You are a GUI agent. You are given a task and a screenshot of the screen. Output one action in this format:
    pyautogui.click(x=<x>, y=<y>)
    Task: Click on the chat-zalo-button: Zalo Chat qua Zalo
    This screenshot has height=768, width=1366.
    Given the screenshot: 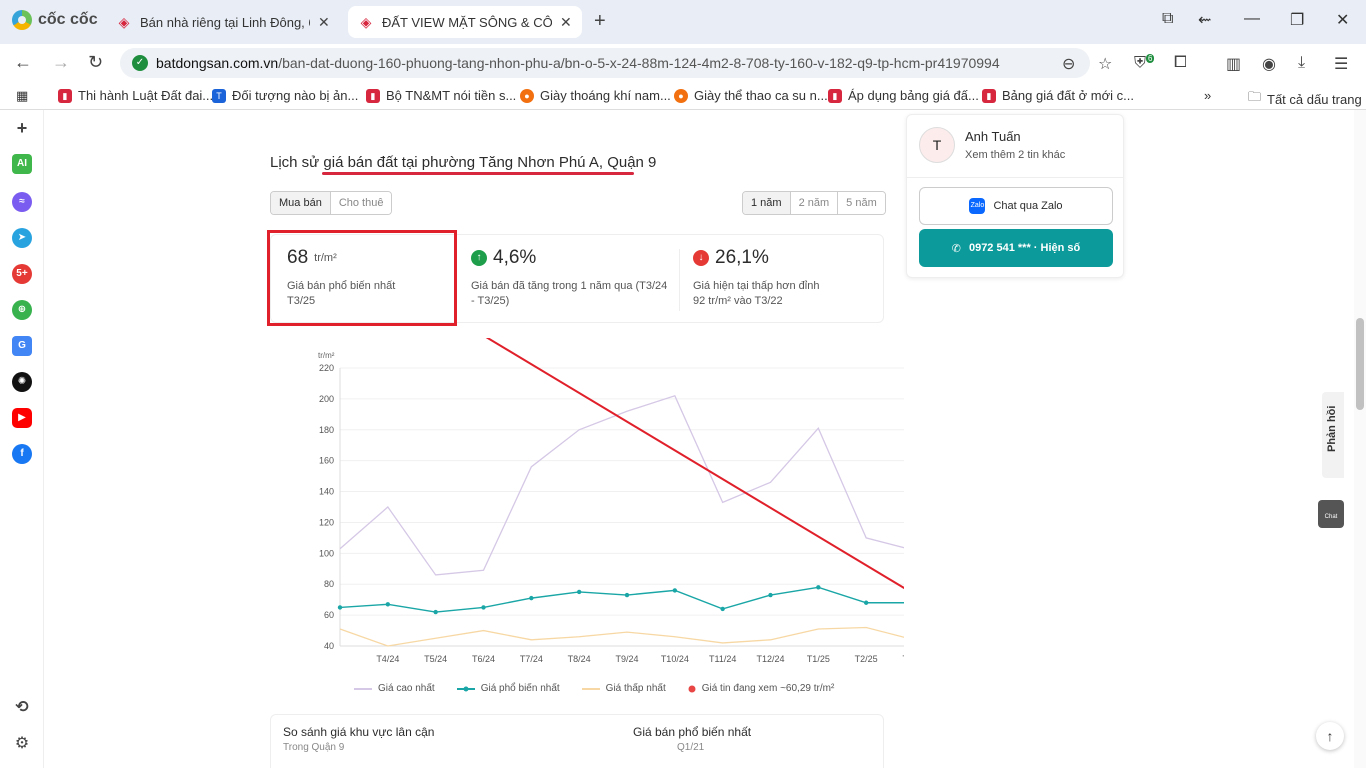 What is the action you would take?
    pyautogui.click(x=1016, y=206)
    